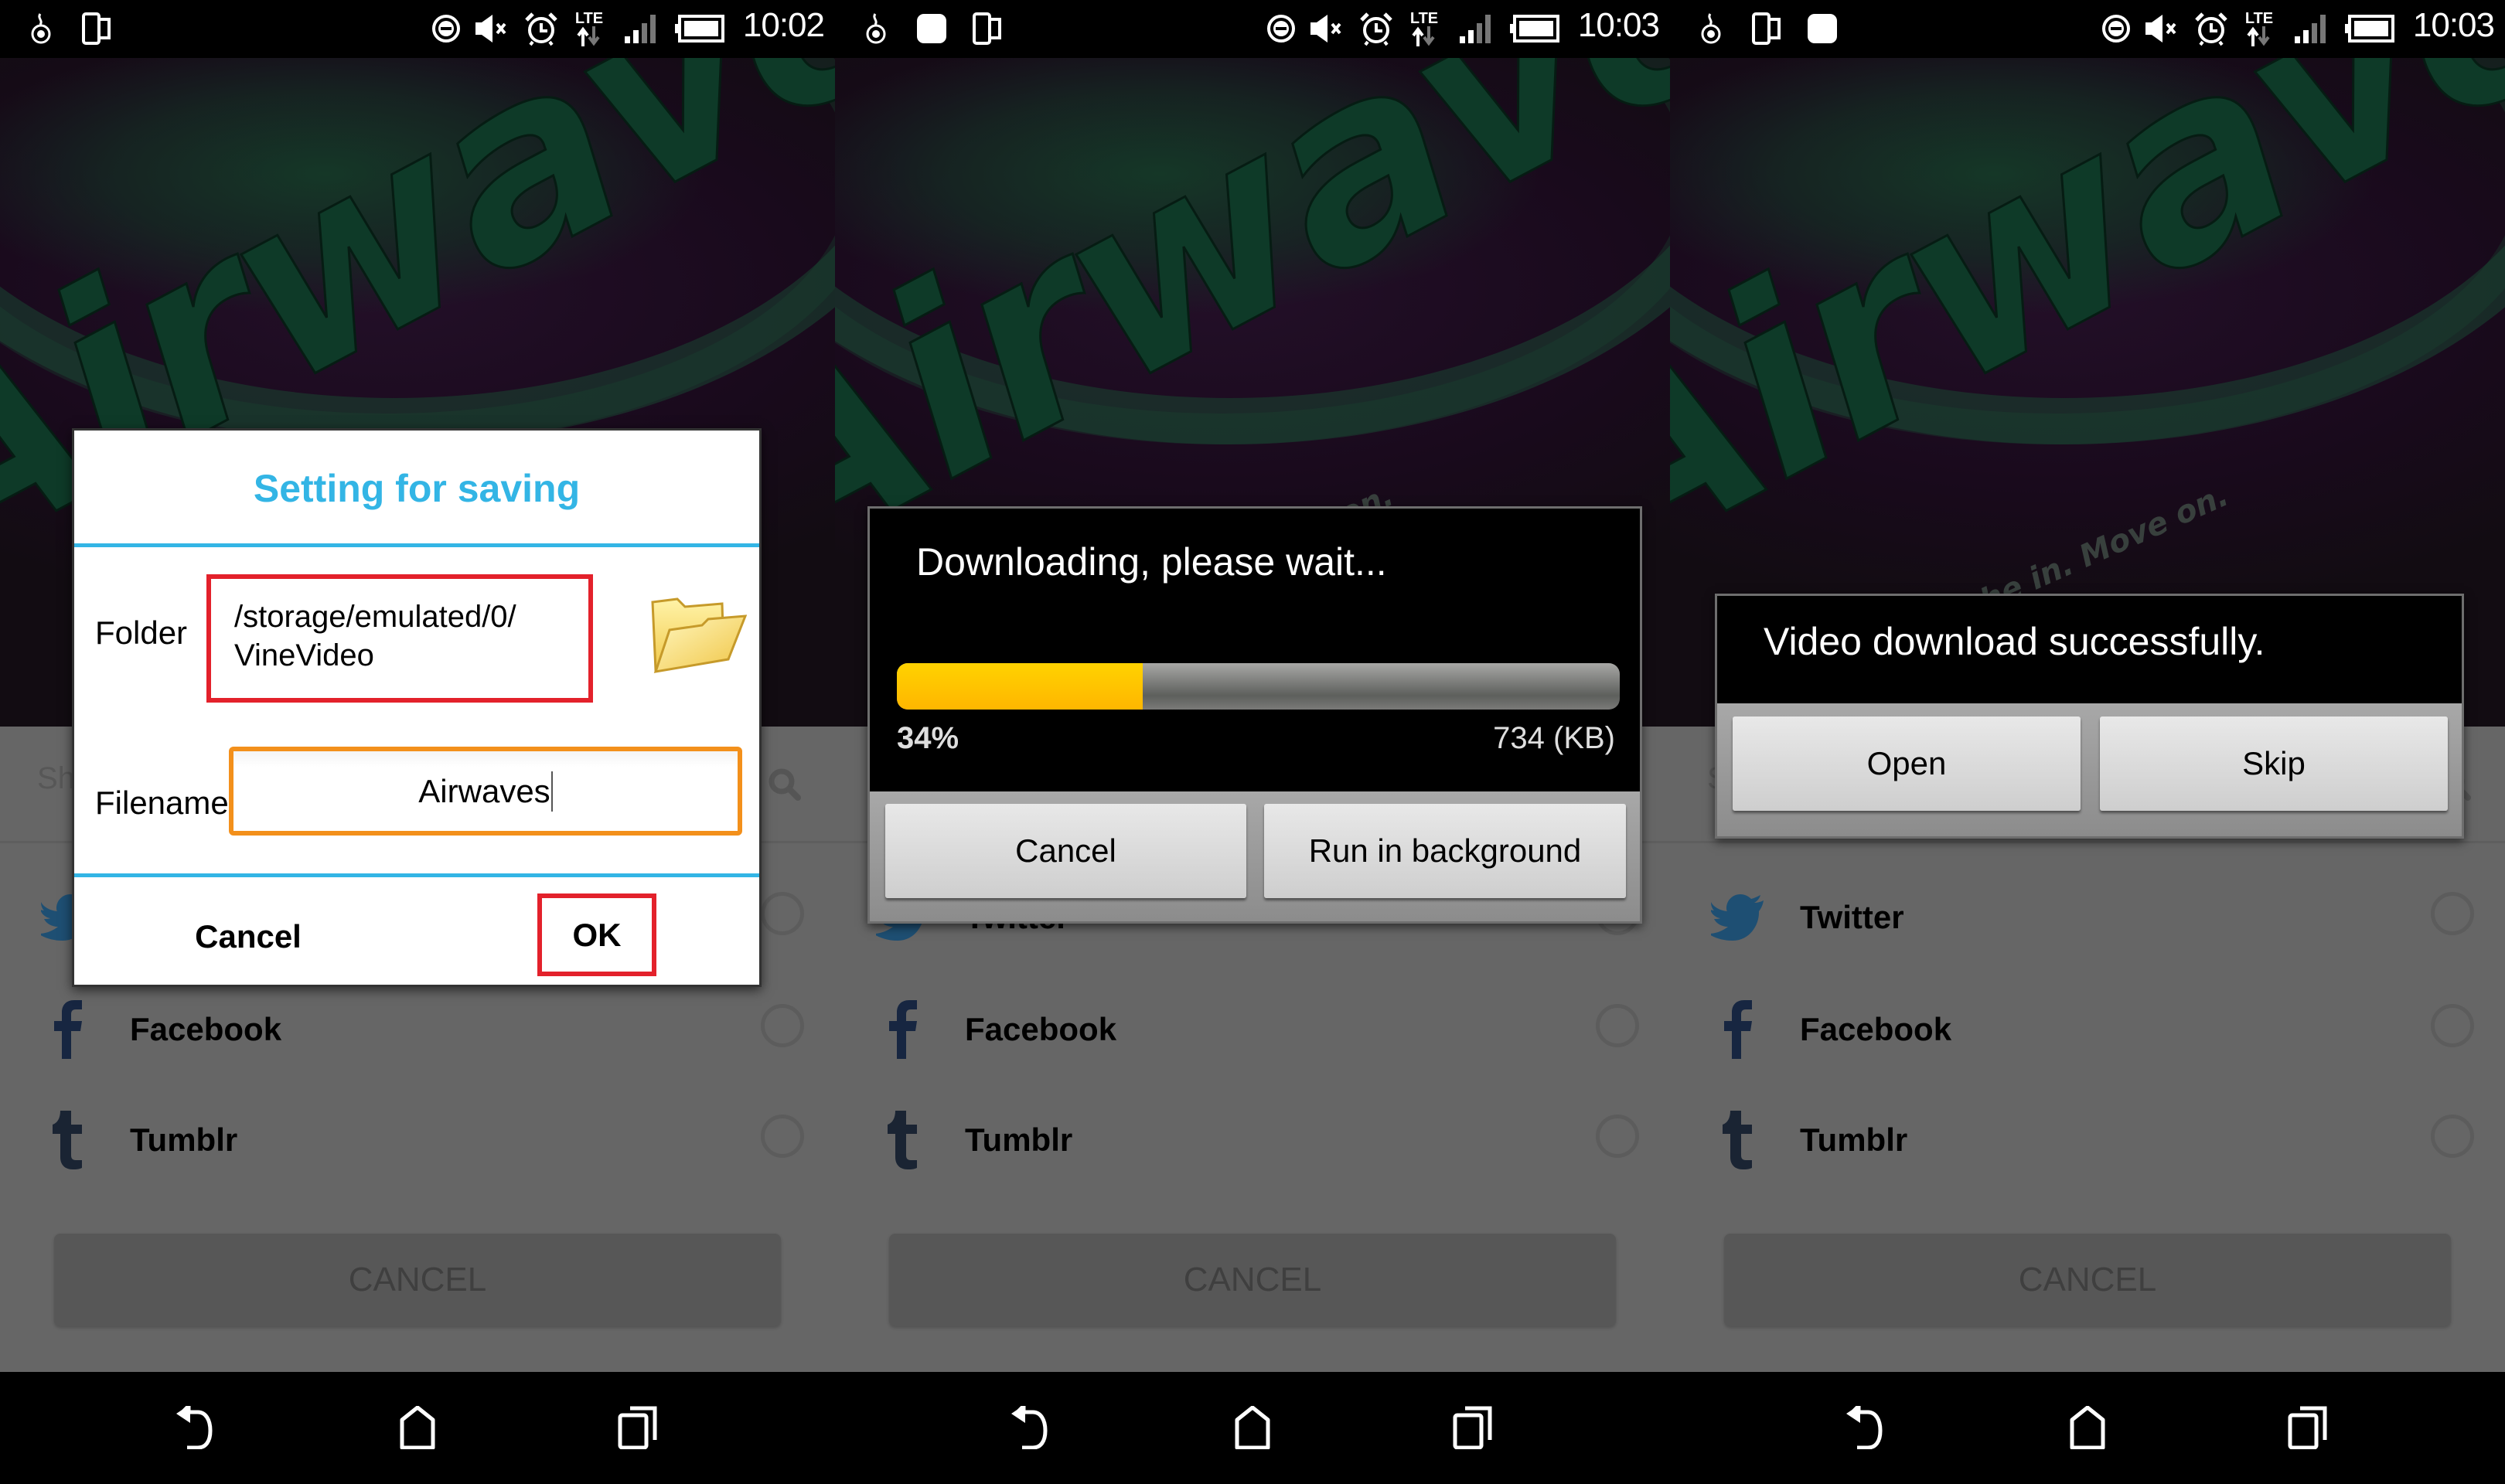 The image size is (2505, 1484). I want to click on filename-input: Airwaves, so click(485, 791).